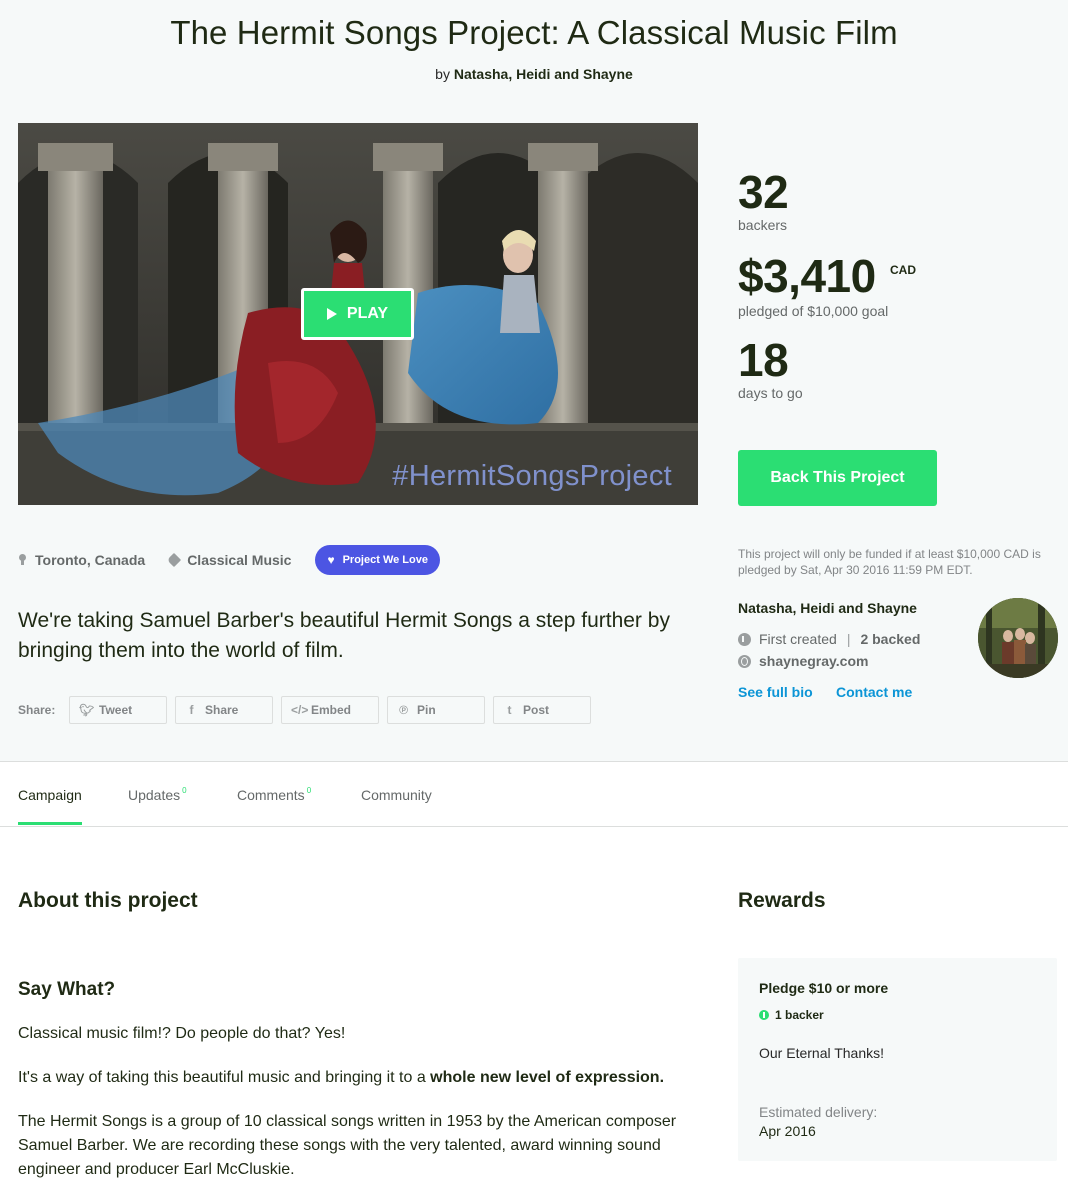  I want to click on backers-count: 32, so click(763, 192).